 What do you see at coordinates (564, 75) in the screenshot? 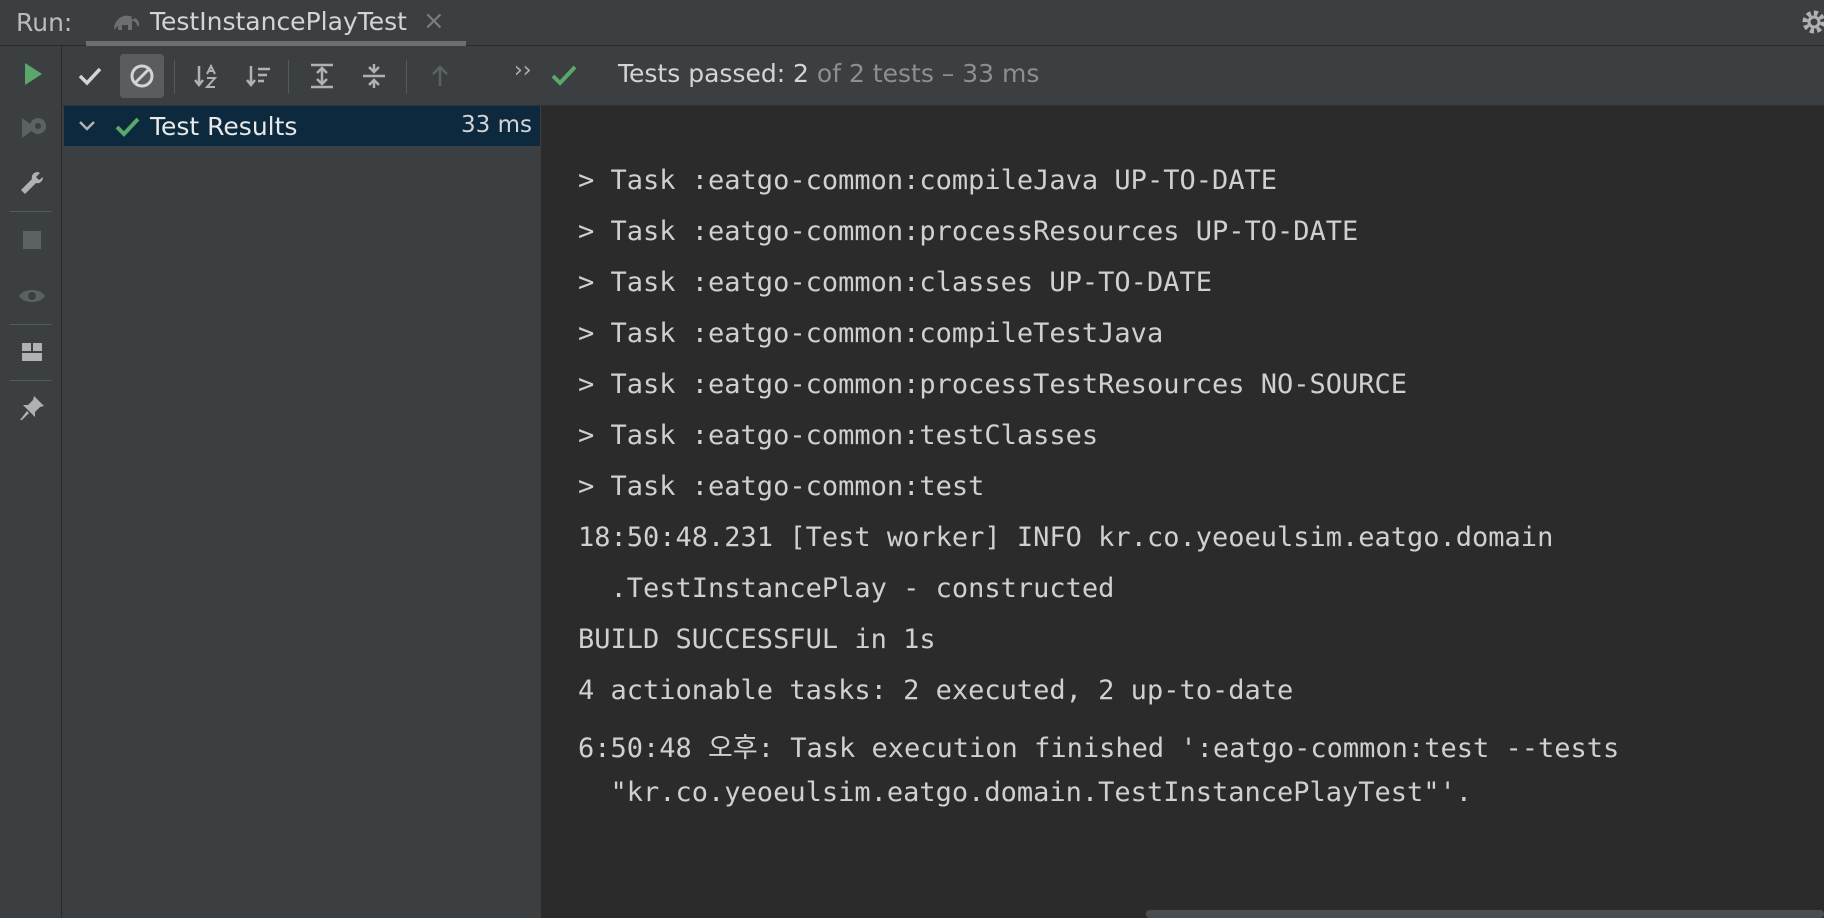
I see `tests-passed-check-icon` at bounding box center [564, 75].